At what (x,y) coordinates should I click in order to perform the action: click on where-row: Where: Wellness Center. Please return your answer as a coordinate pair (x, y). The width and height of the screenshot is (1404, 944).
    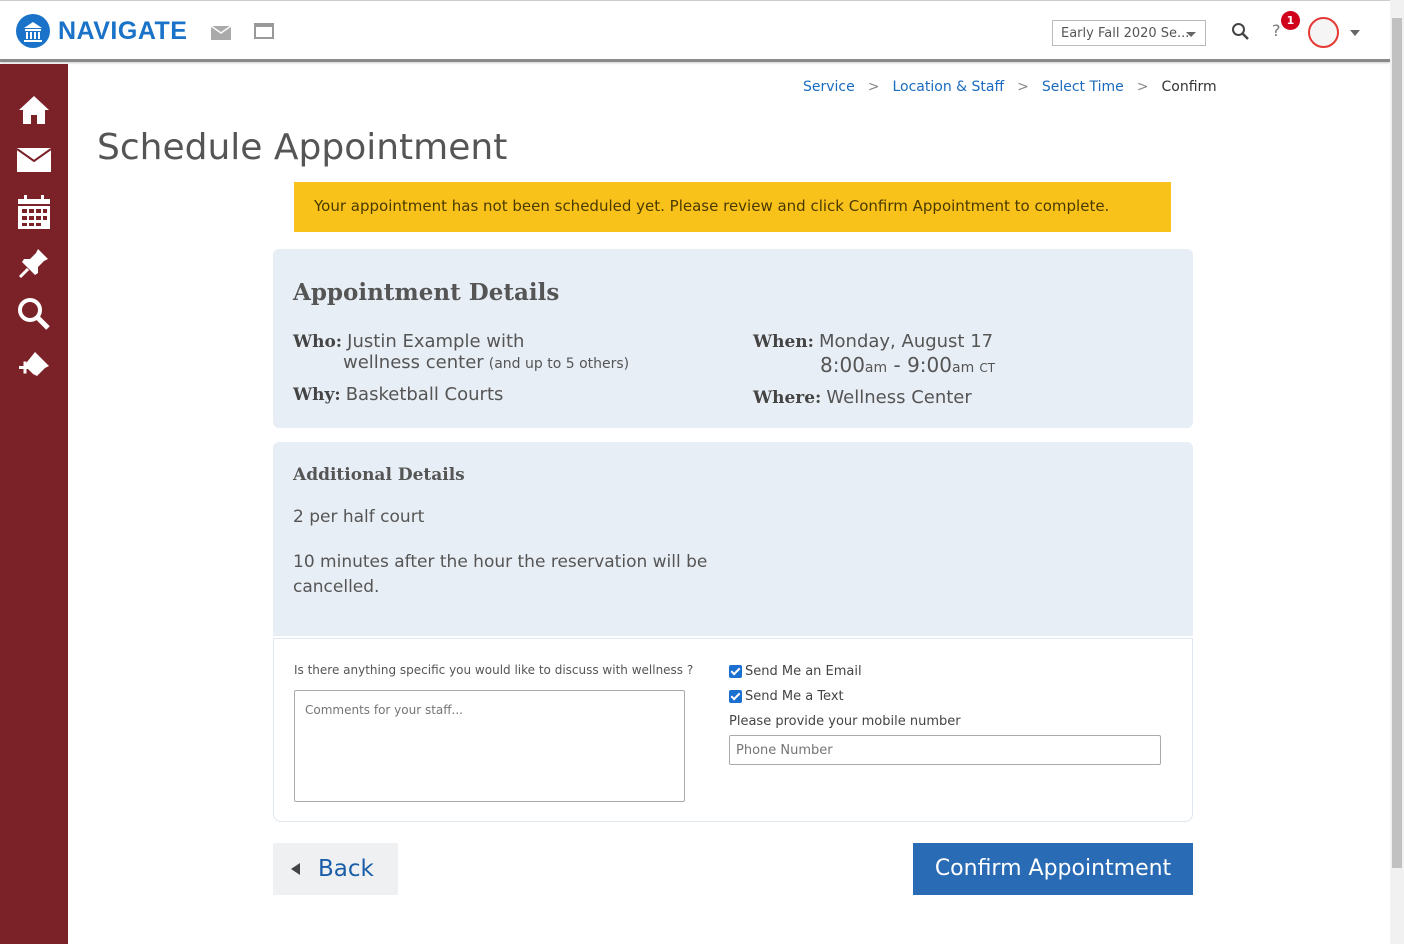
    Looking at the image, I should click on (862, 397).